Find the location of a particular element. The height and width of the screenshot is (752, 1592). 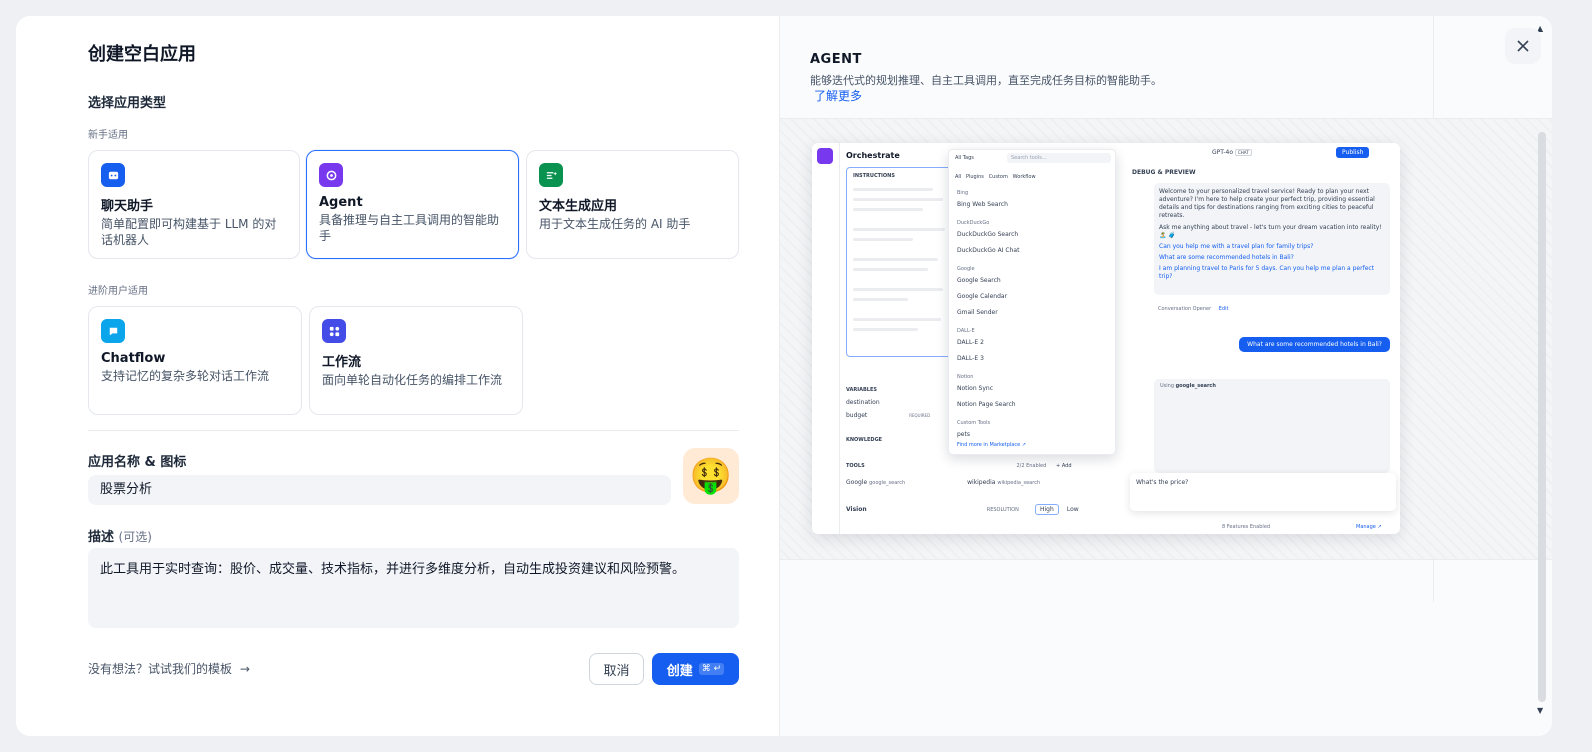

vision-row: Vision RESOLUTION High Low is located at coordinates (982, 509).